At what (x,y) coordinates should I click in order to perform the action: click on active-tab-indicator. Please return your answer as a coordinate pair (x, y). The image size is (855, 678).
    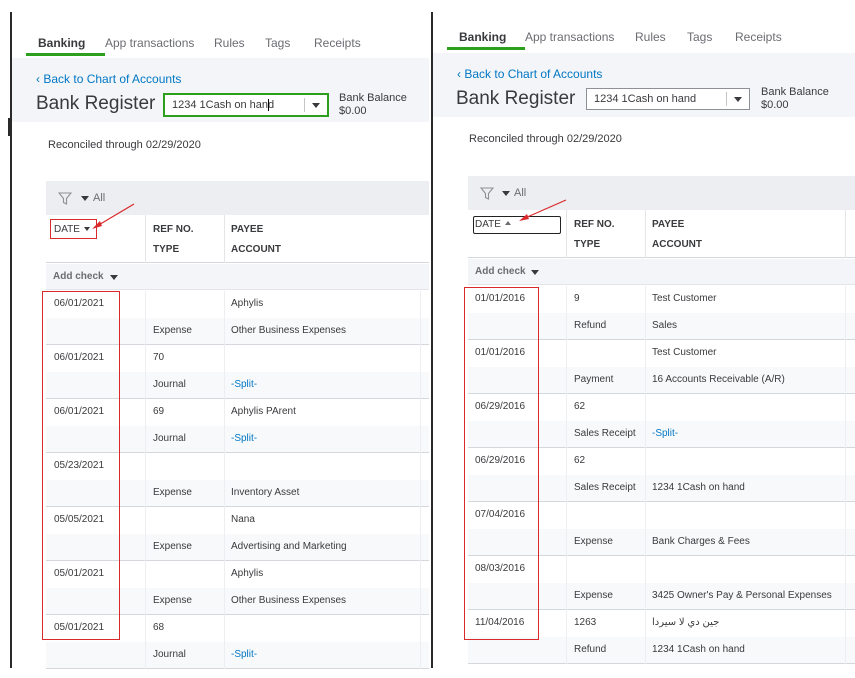
    Looking at the image, I should click on (65, 54).